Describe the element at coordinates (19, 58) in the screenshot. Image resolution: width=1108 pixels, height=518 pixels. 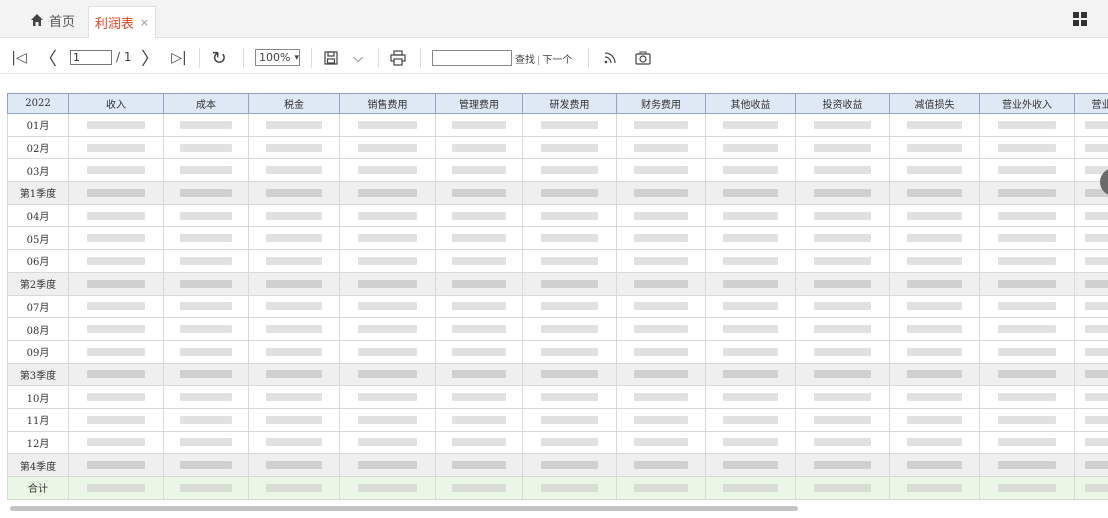
I see `first-page-icon: |◁` at that location.